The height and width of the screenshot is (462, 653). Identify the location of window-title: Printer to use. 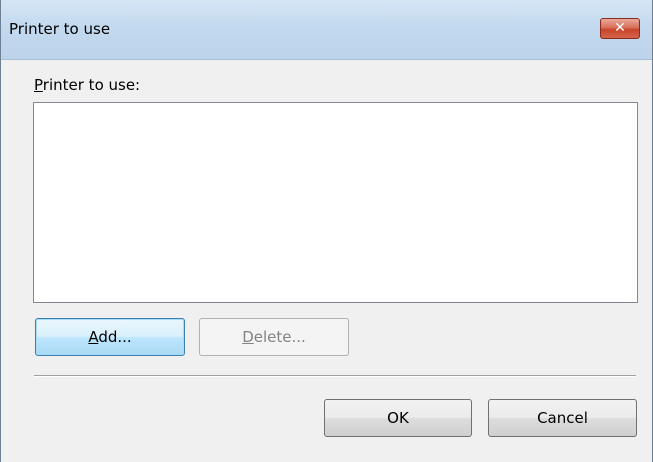
(60, 29).